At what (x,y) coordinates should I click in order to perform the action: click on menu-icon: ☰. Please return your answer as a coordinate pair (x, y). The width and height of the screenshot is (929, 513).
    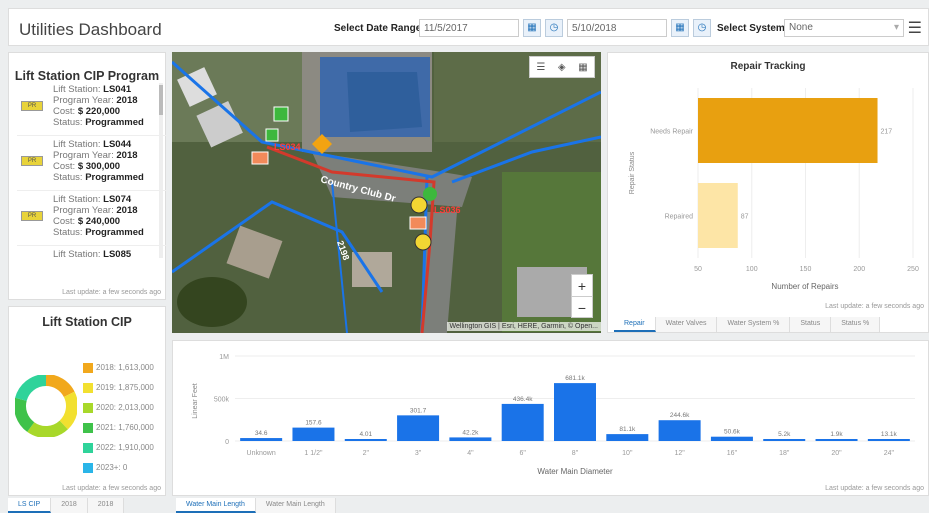
    Looking at the image, I should click on (915, 28).